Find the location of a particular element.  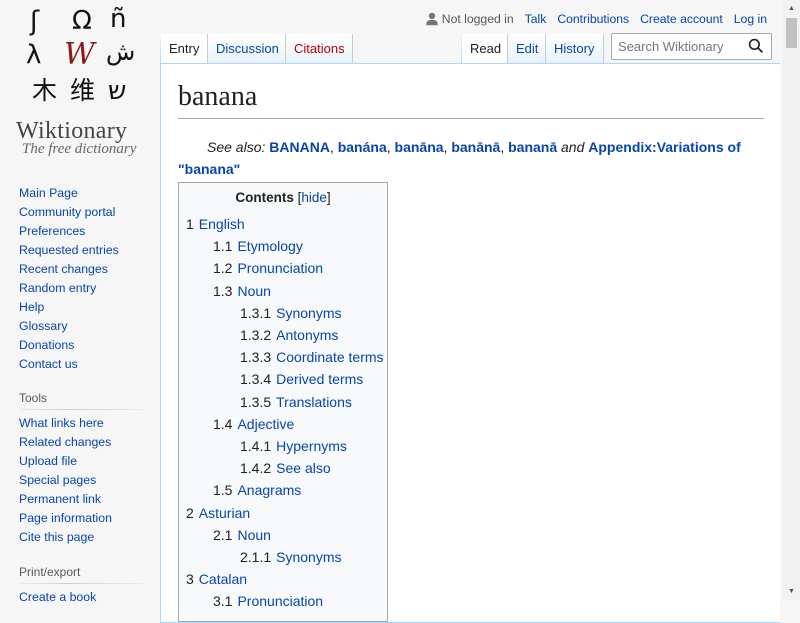

toc-link: 1.5 Anagrams is located at coordinates (257, 490).